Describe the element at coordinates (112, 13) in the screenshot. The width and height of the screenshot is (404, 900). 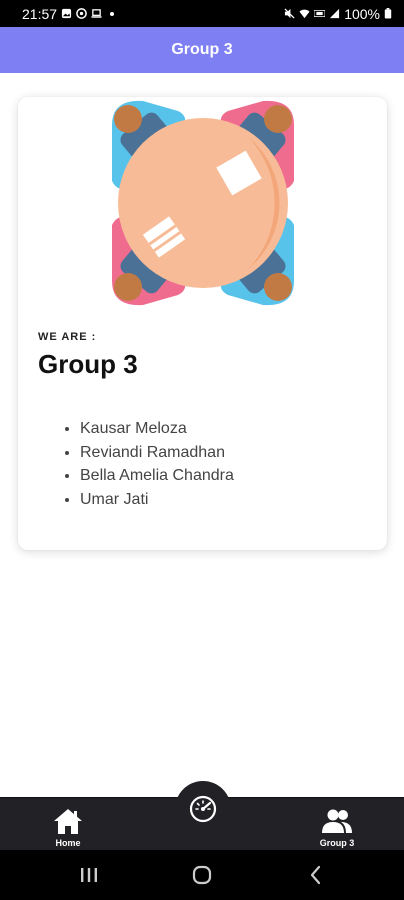
I see `dot-icon` at that location.